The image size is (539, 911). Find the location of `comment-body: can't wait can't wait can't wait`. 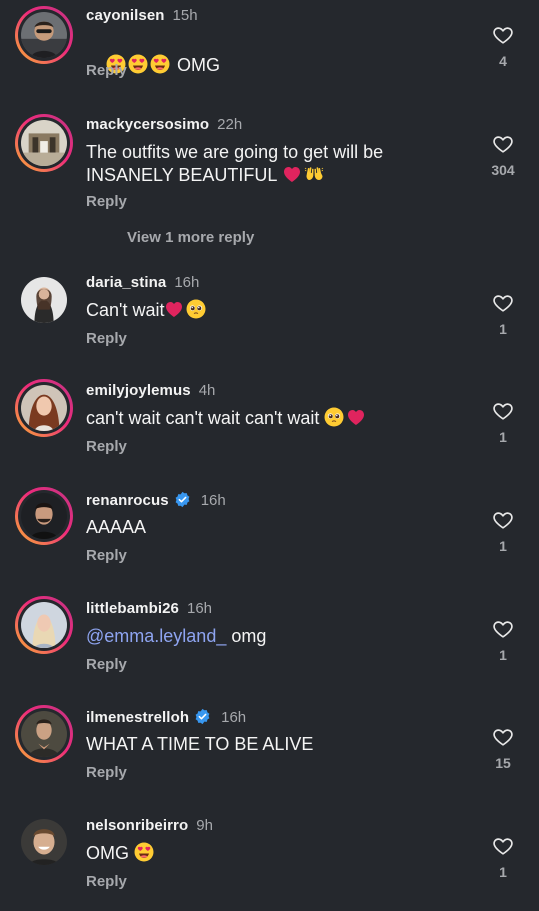

comment-body: can't wait can't wait can't wait is located at coordinates (203, 418).